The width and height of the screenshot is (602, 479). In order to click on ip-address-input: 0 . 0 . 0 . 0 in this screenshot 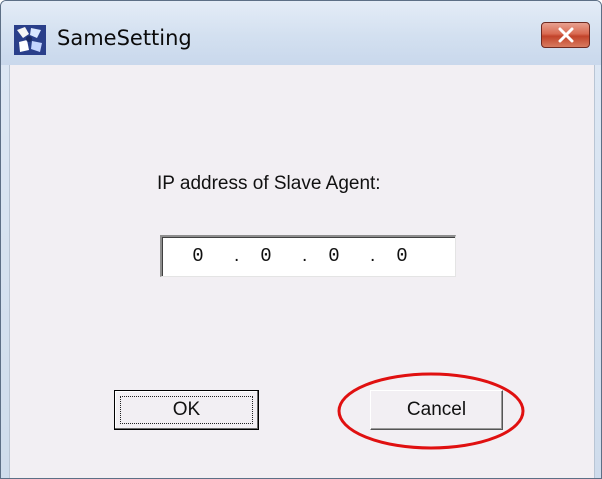, I will do `click(308, 256)`.